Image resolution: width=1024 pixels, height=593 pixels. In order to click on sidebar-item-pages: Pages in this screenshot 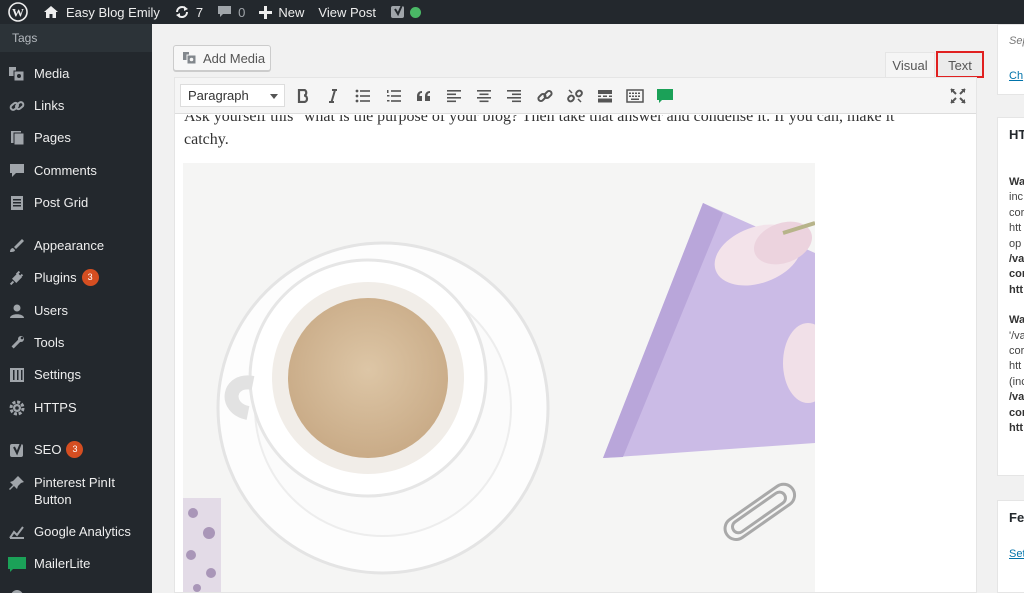, I will do `click(76, 137)`.